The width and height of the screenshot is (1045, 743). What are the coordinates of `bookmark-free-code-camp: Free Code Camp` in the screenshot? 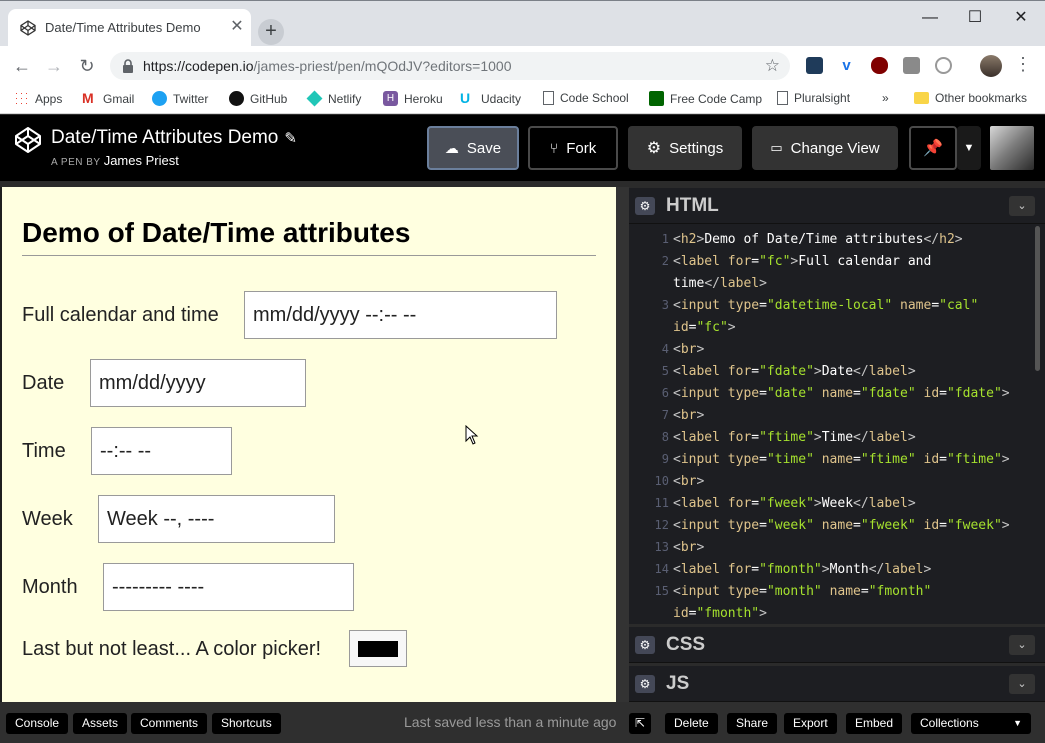 It's located at (705, 98).